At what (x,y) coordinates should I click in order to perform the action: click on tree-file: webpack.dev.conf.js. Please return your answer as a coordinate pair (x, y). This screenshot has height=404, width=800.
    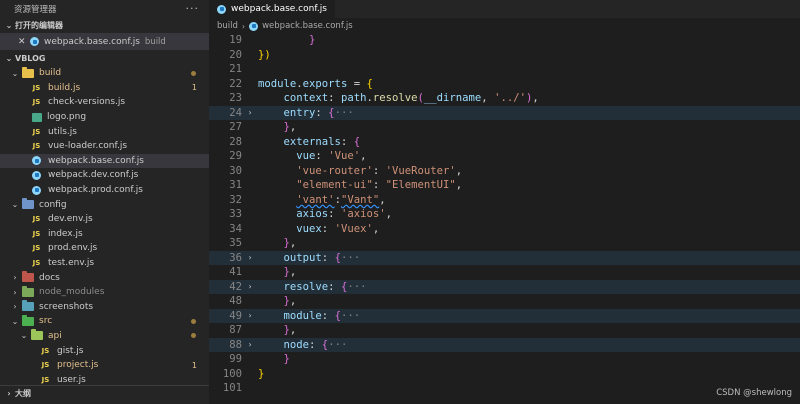
    Looking at the image, I should click on (104, 175).